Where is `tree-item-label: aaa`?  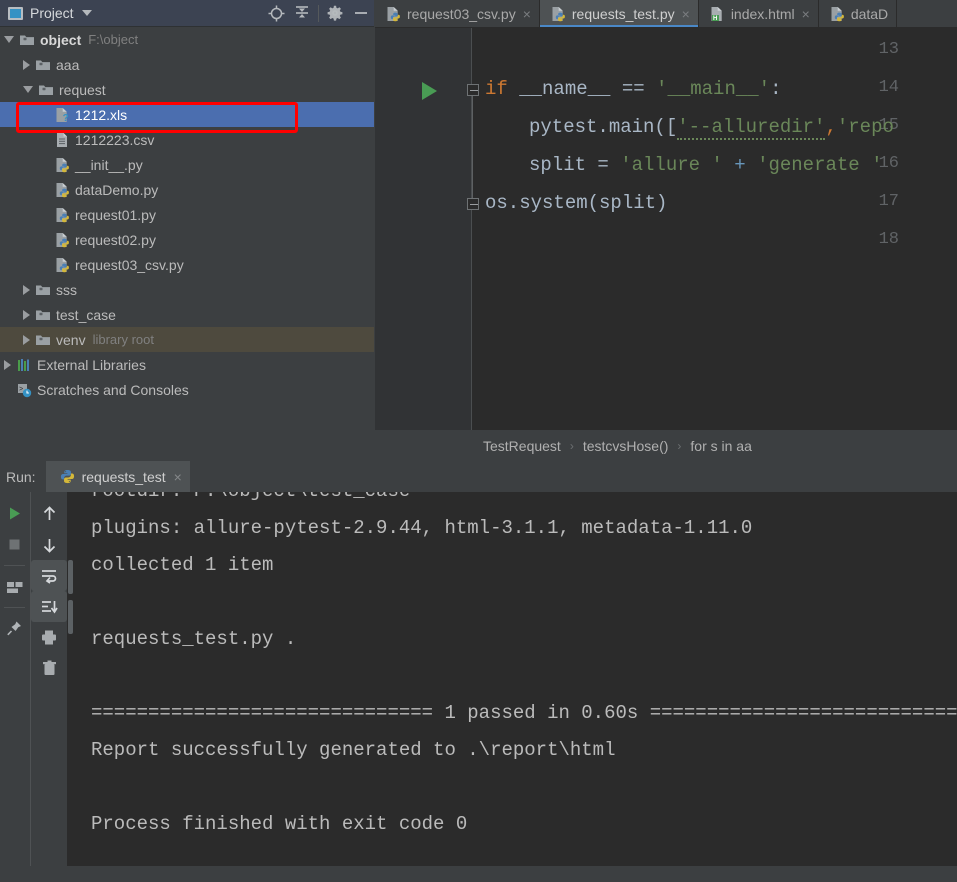
tree-item-label: aaa is located at coordinates (68, 64).